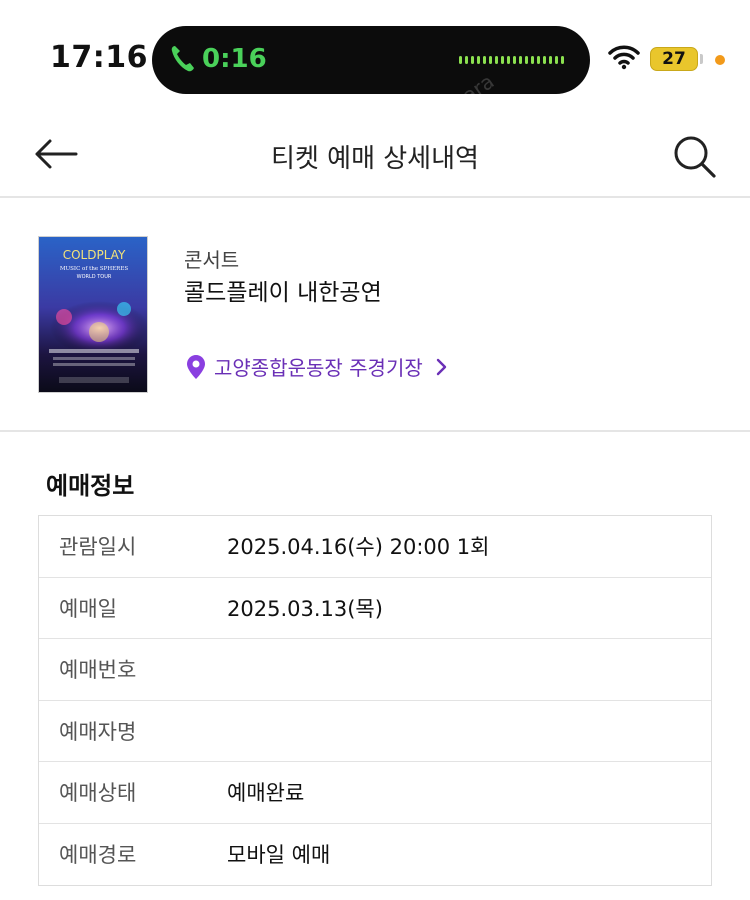 The height and width of the screenshot is (900, 750). I want to click on row-value: 2025.04.16(수) 20:00 1회, so click(358, 547).